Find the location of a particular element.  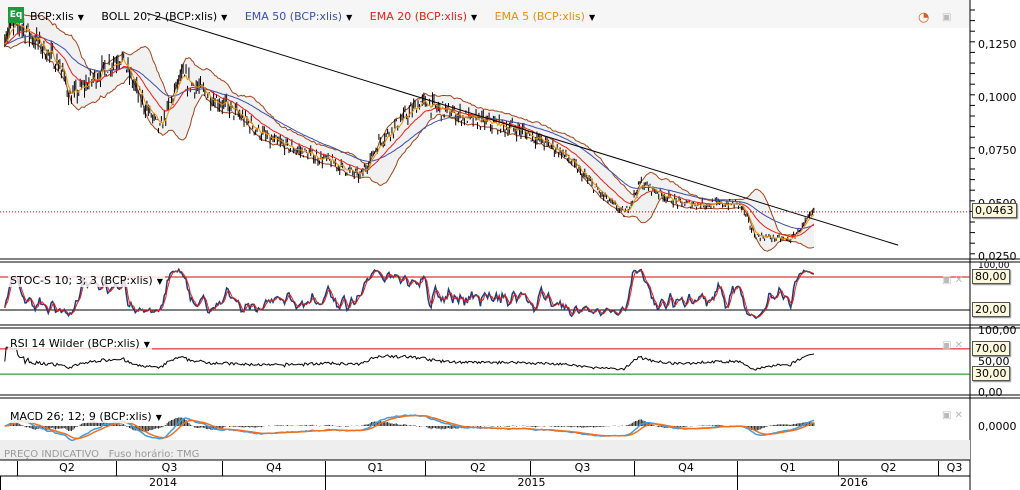

year-label: 2015 is located at coordinates (531, 483).